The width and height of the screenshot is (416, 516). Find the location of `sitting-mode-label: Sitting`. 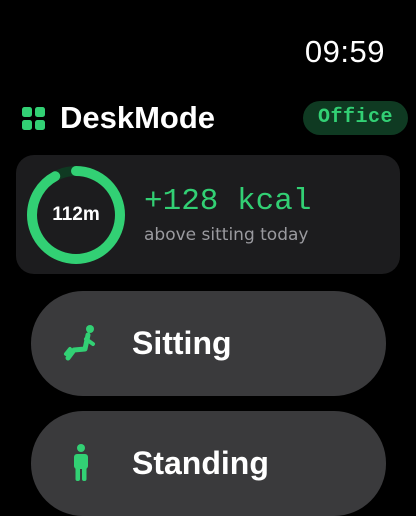

sitting-mode-label: Sitting is located at coordinates (182, 343).